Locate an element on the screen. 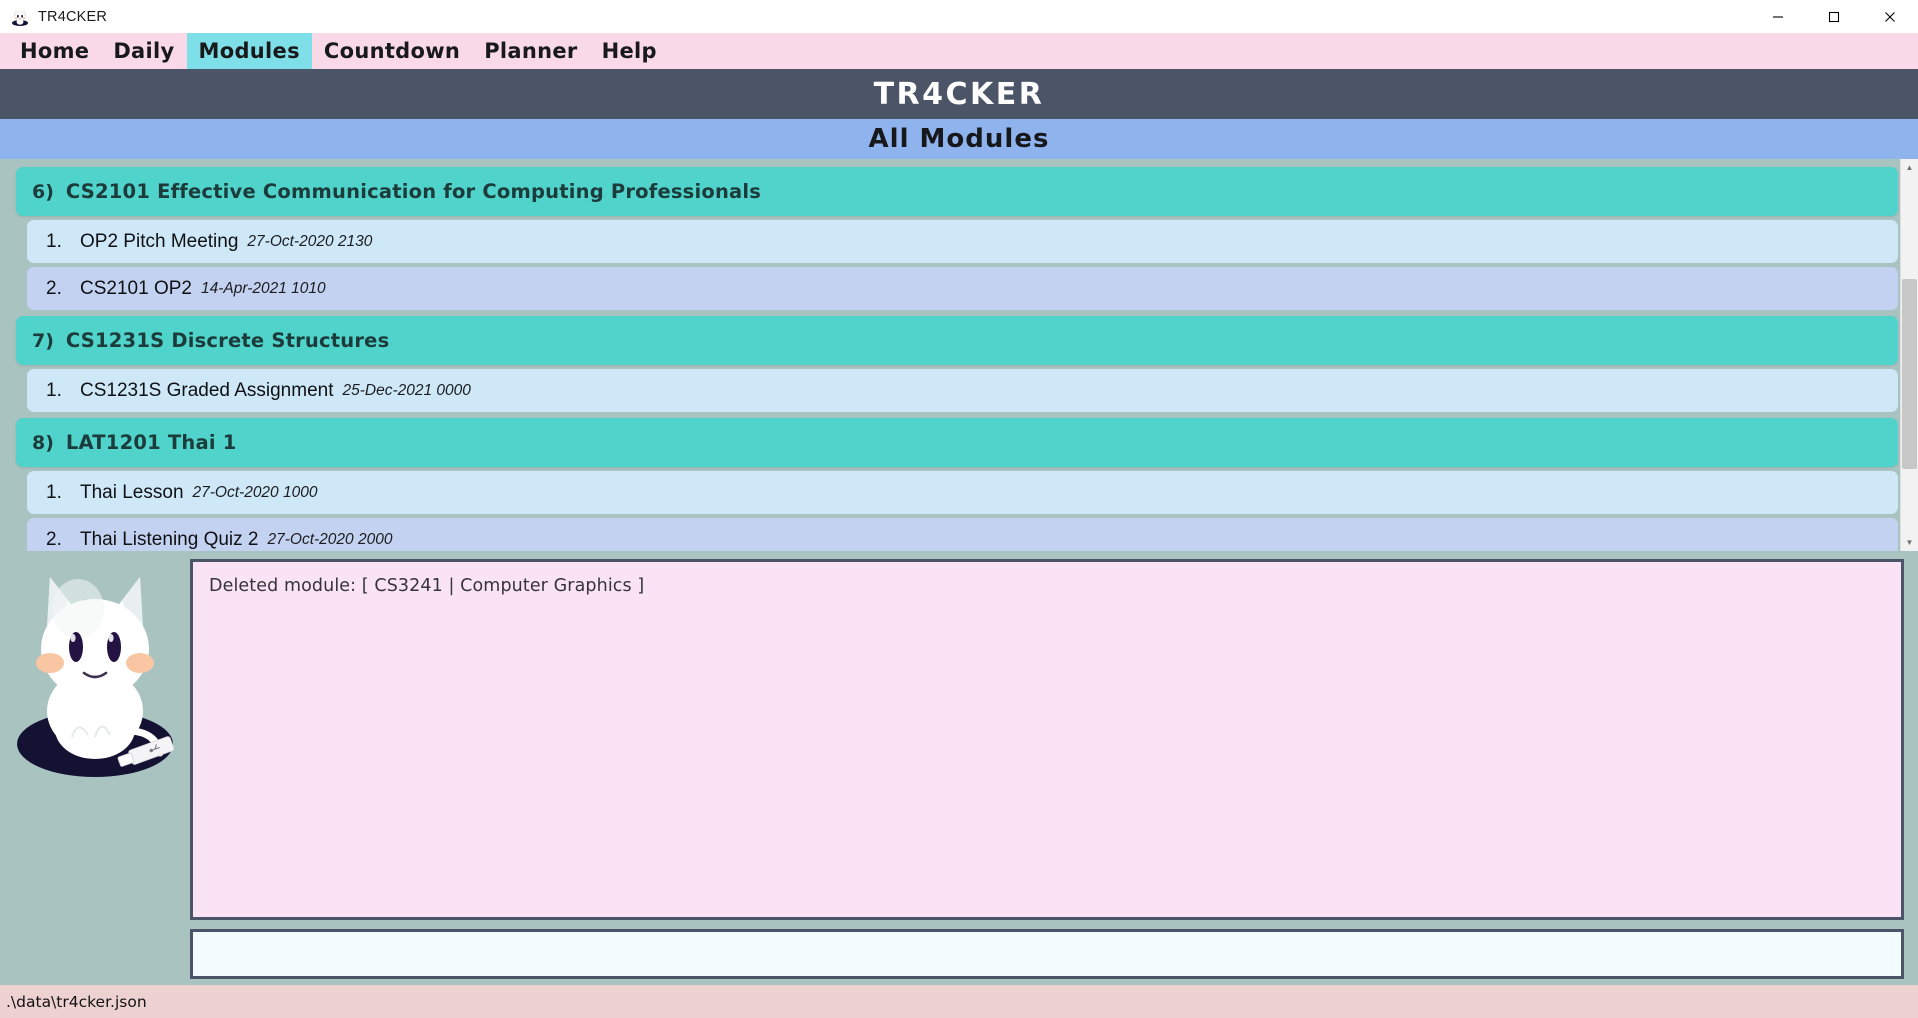 The width and height of the screenshot is (1918, 1018). task-date: 27-Oct-2020 1000 is located at coordinates (255, 492).